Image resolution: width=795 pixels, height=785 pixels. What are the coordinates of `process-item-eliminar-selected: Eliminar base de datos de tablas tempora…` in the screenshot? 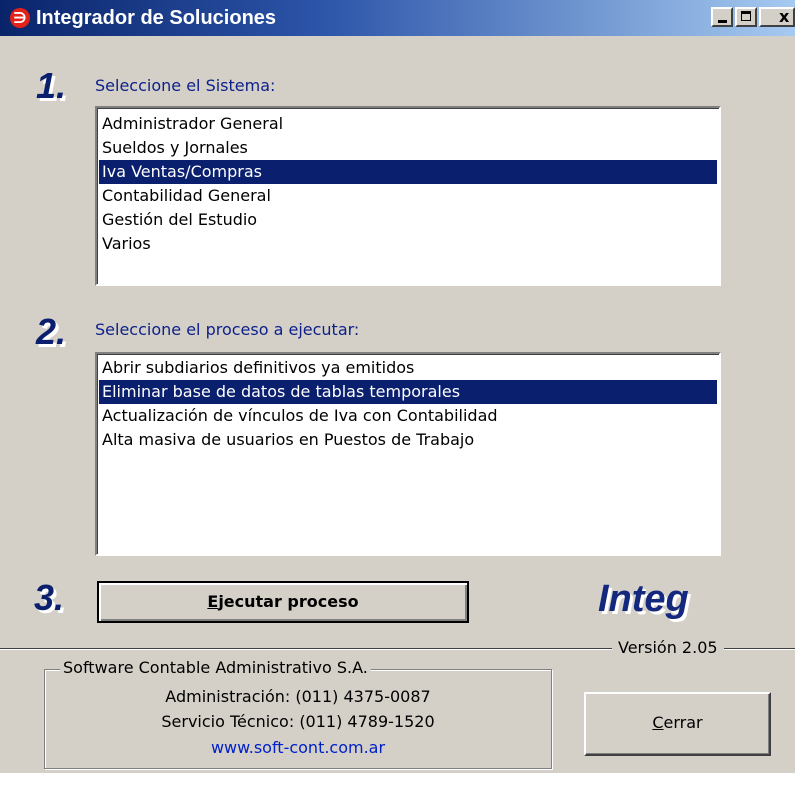 It's located at (408, 392).